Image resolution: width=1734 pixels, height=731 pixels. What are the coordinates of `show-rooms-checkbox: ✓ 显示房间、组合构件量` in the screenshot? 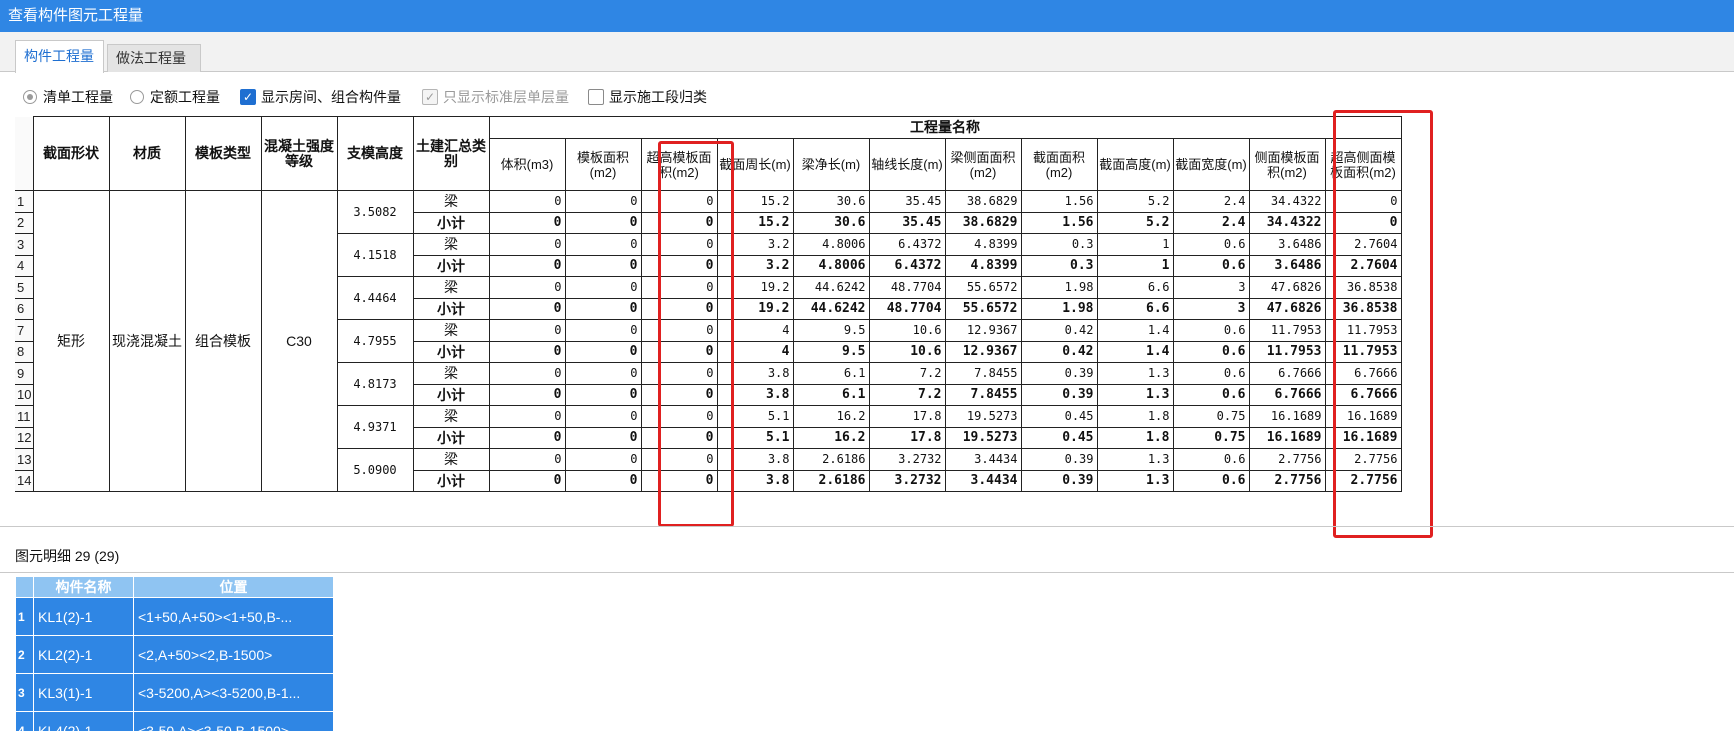 It's located at (320, 97).